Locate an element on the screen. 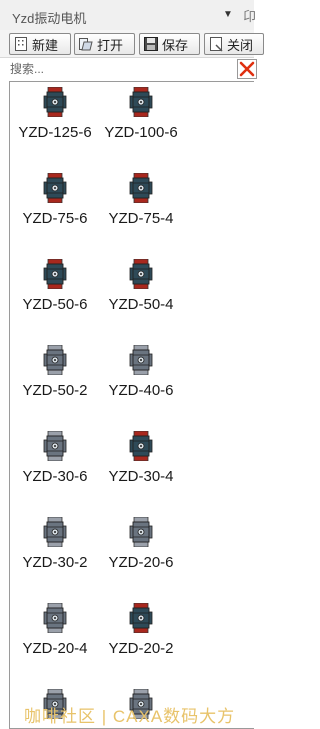  item-label: YZD-75-6 is located at coordinates (55, 218).